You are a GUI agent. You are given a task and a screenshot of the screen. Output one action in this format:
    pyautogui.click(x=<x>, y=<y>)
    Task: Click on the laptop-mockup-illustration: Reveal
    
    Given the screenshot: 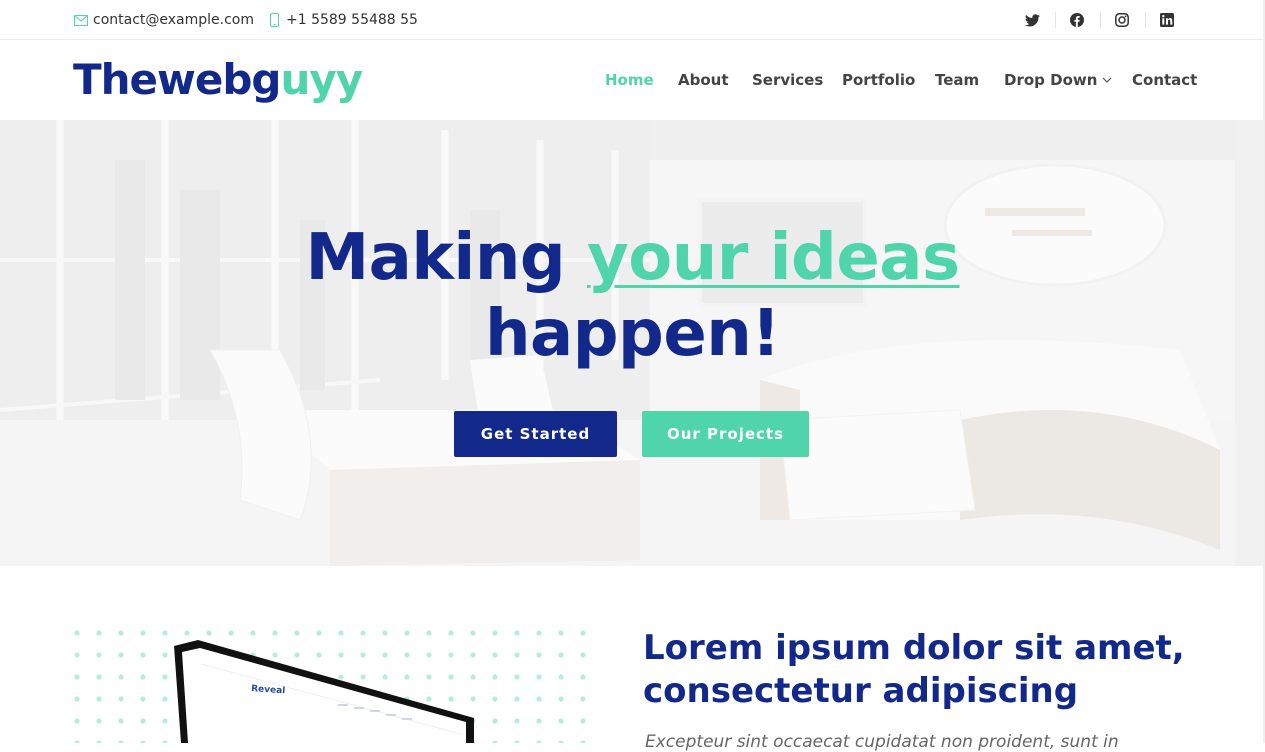 What is the action you would take?
    pyautogui.click(x=333, y=682)
    